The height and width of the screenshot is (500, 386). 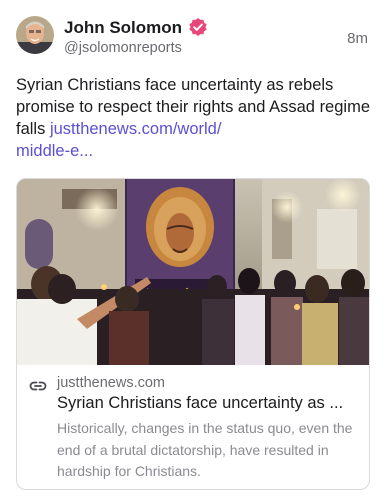 What do you see at coordinates (357, 38) in the screenshot?
I see `post-timestamp: 8m` at bounding box center [357, 38].